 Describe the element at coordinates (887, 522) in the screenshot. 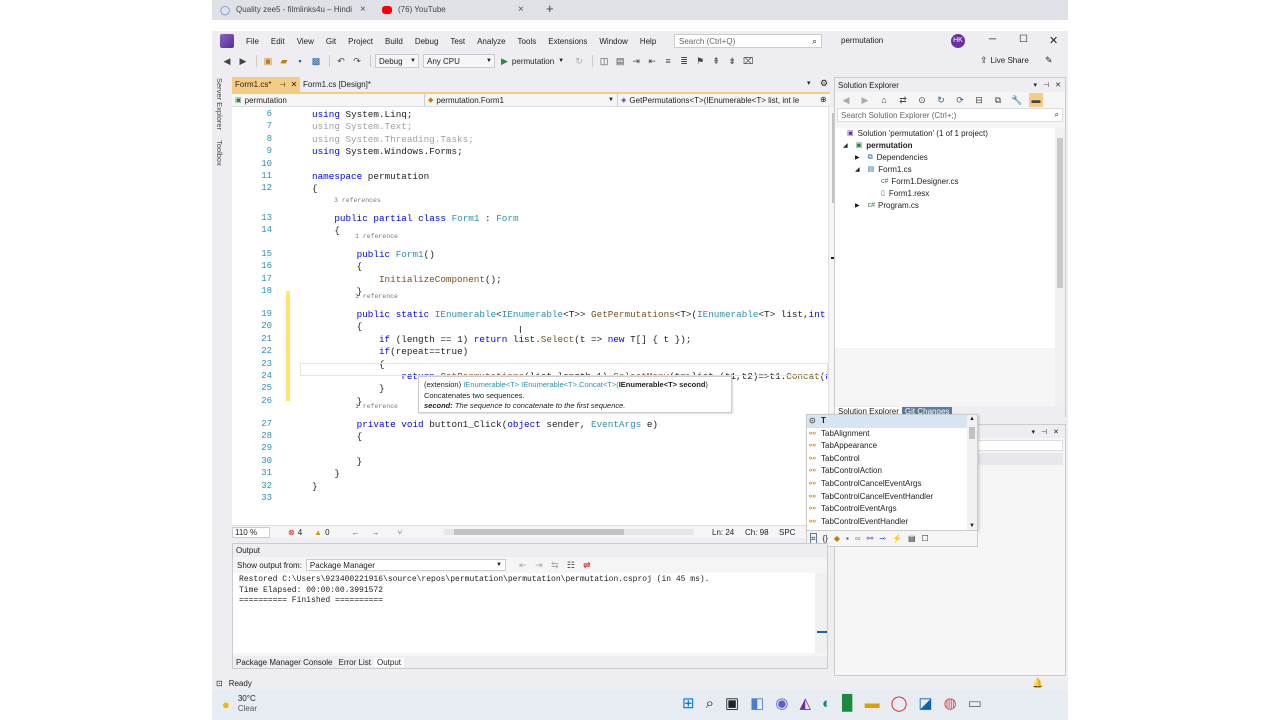

I see `intellisense-item: ⚯ TabControlEventHandler` at that location.